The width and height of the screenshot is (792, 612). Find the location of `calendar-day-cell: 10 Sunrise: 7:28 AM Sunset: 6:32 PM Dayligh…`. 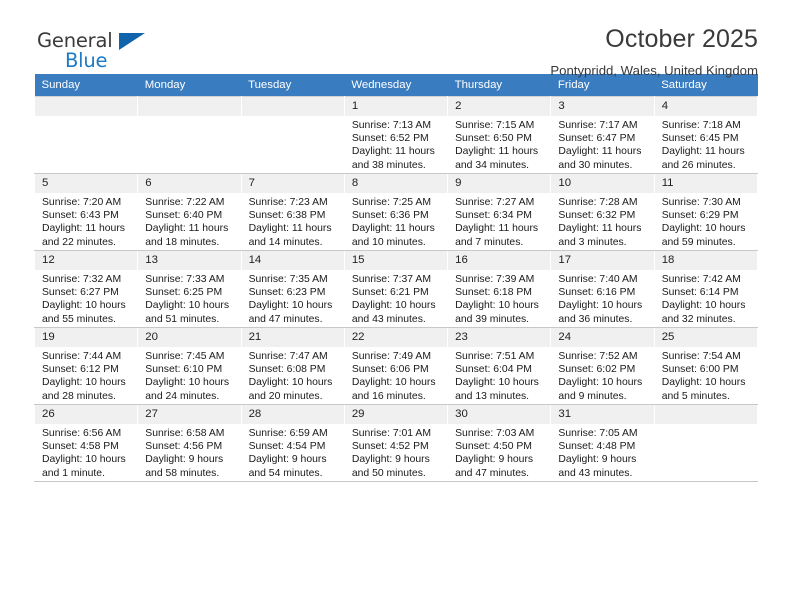

calendar-day-cell: 10 Sunrise: 7:28 AM Sunset: 6:32 PM Dayligh… is located at coordinates (602, 212).